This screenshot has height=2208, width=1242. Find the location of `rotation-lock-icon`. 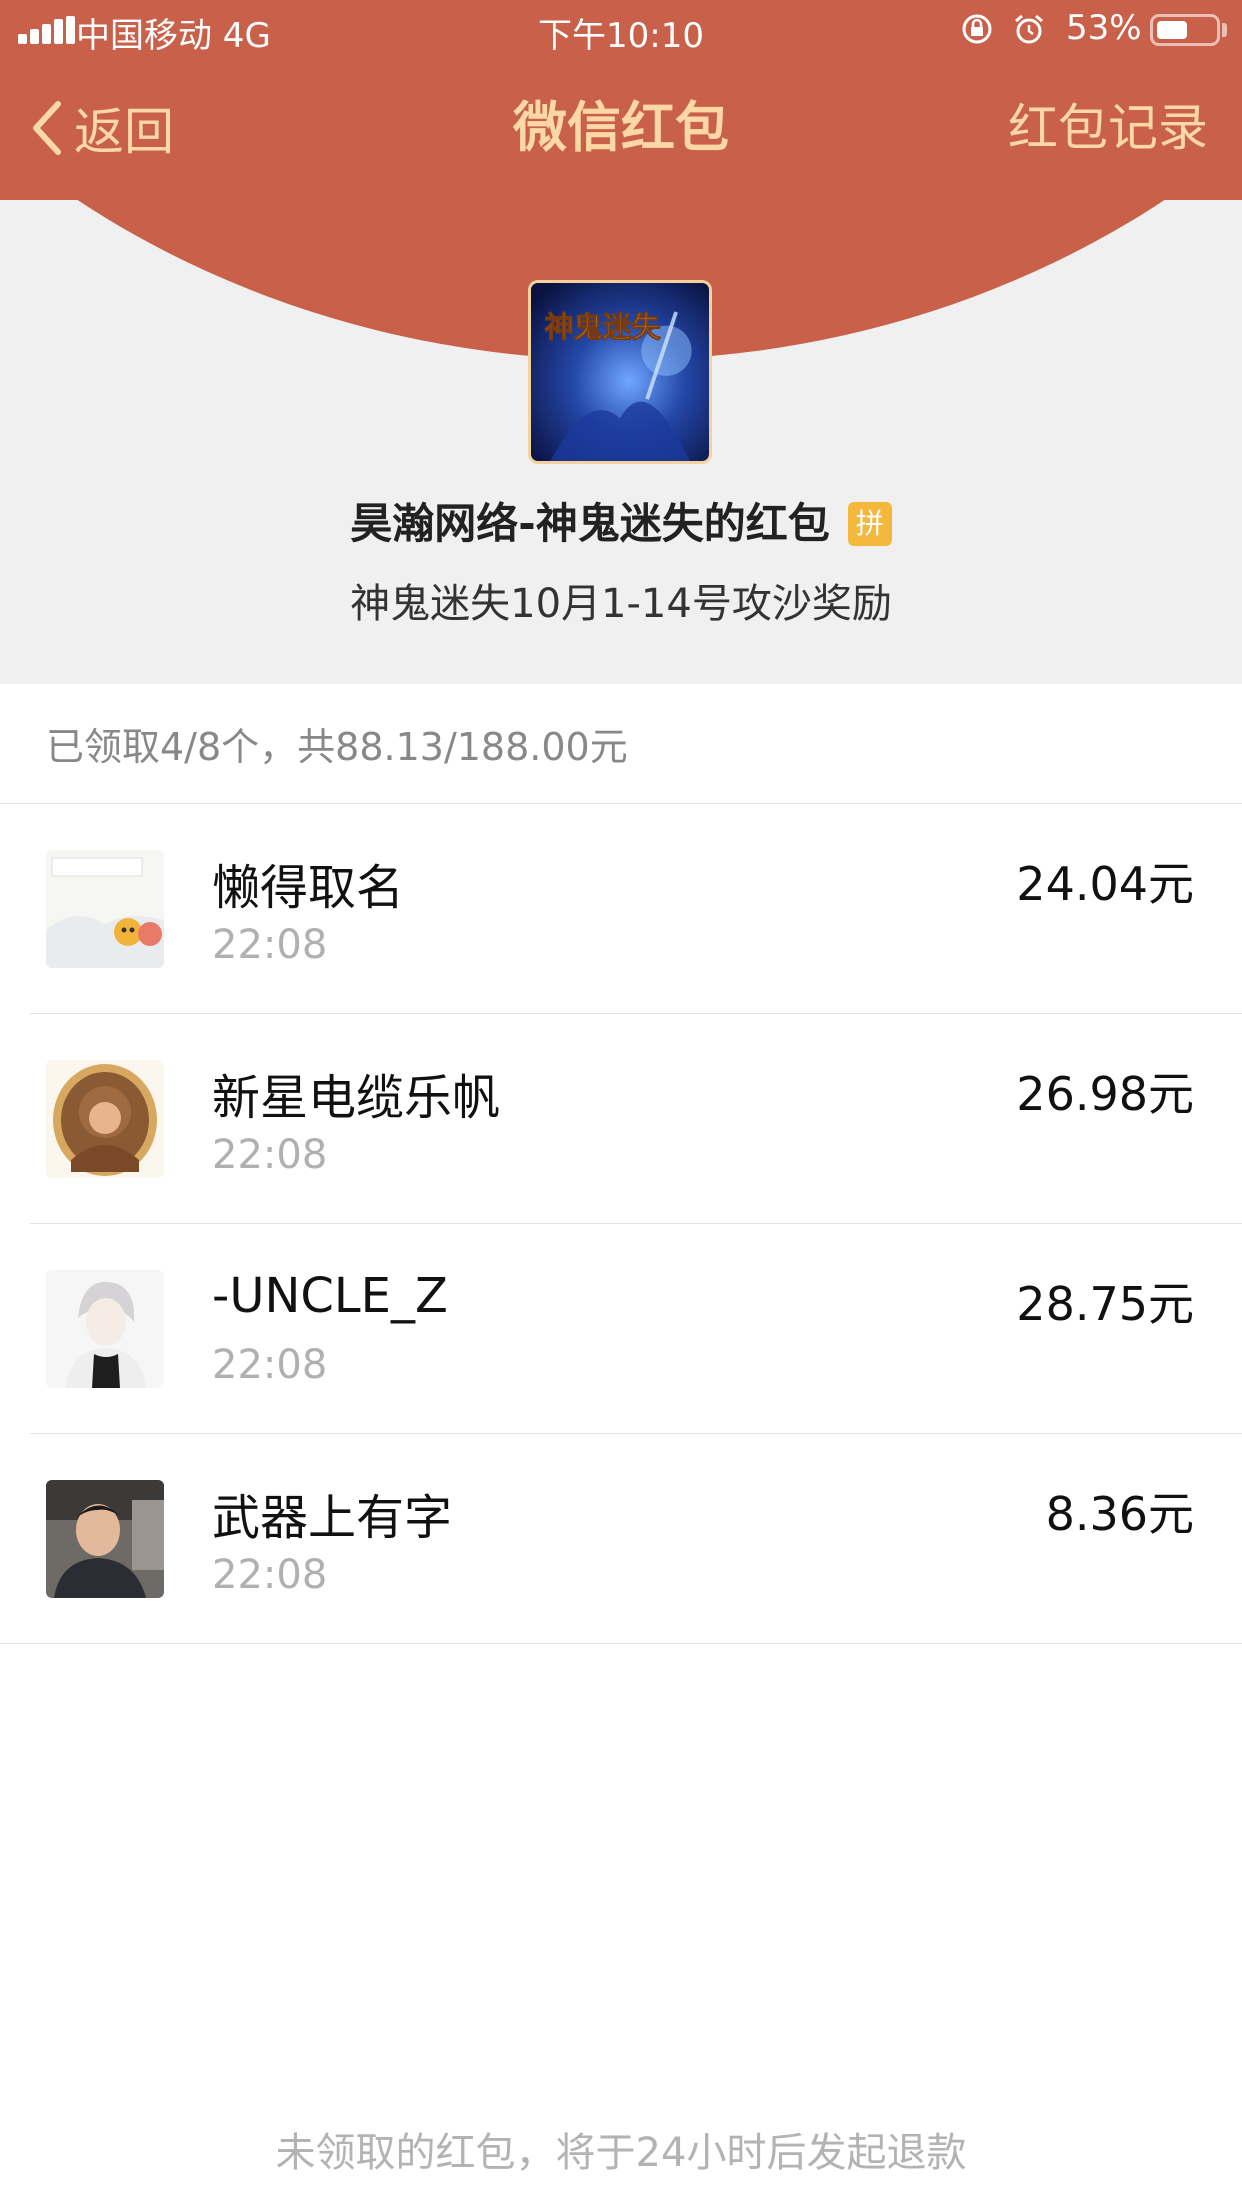

rotation-lock-icon is located at coordinates (977, 29).